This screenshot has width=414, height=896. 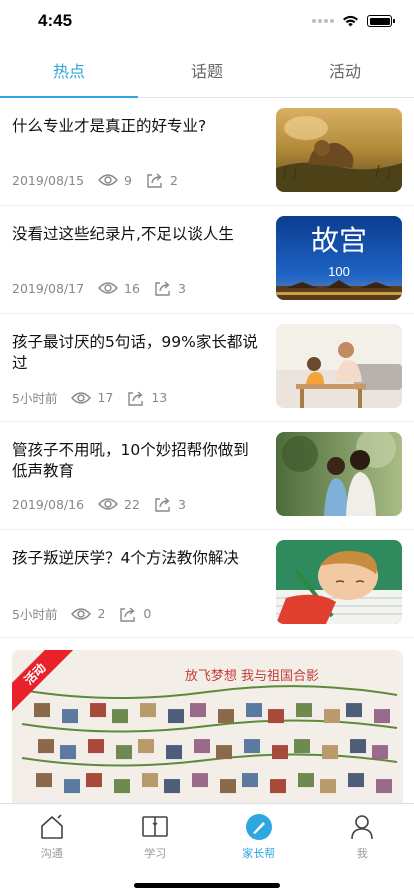 What do you see at coordinates (119, 504) in the screenshot?
I see `view-count: 22` at bounding box center [119, 504].